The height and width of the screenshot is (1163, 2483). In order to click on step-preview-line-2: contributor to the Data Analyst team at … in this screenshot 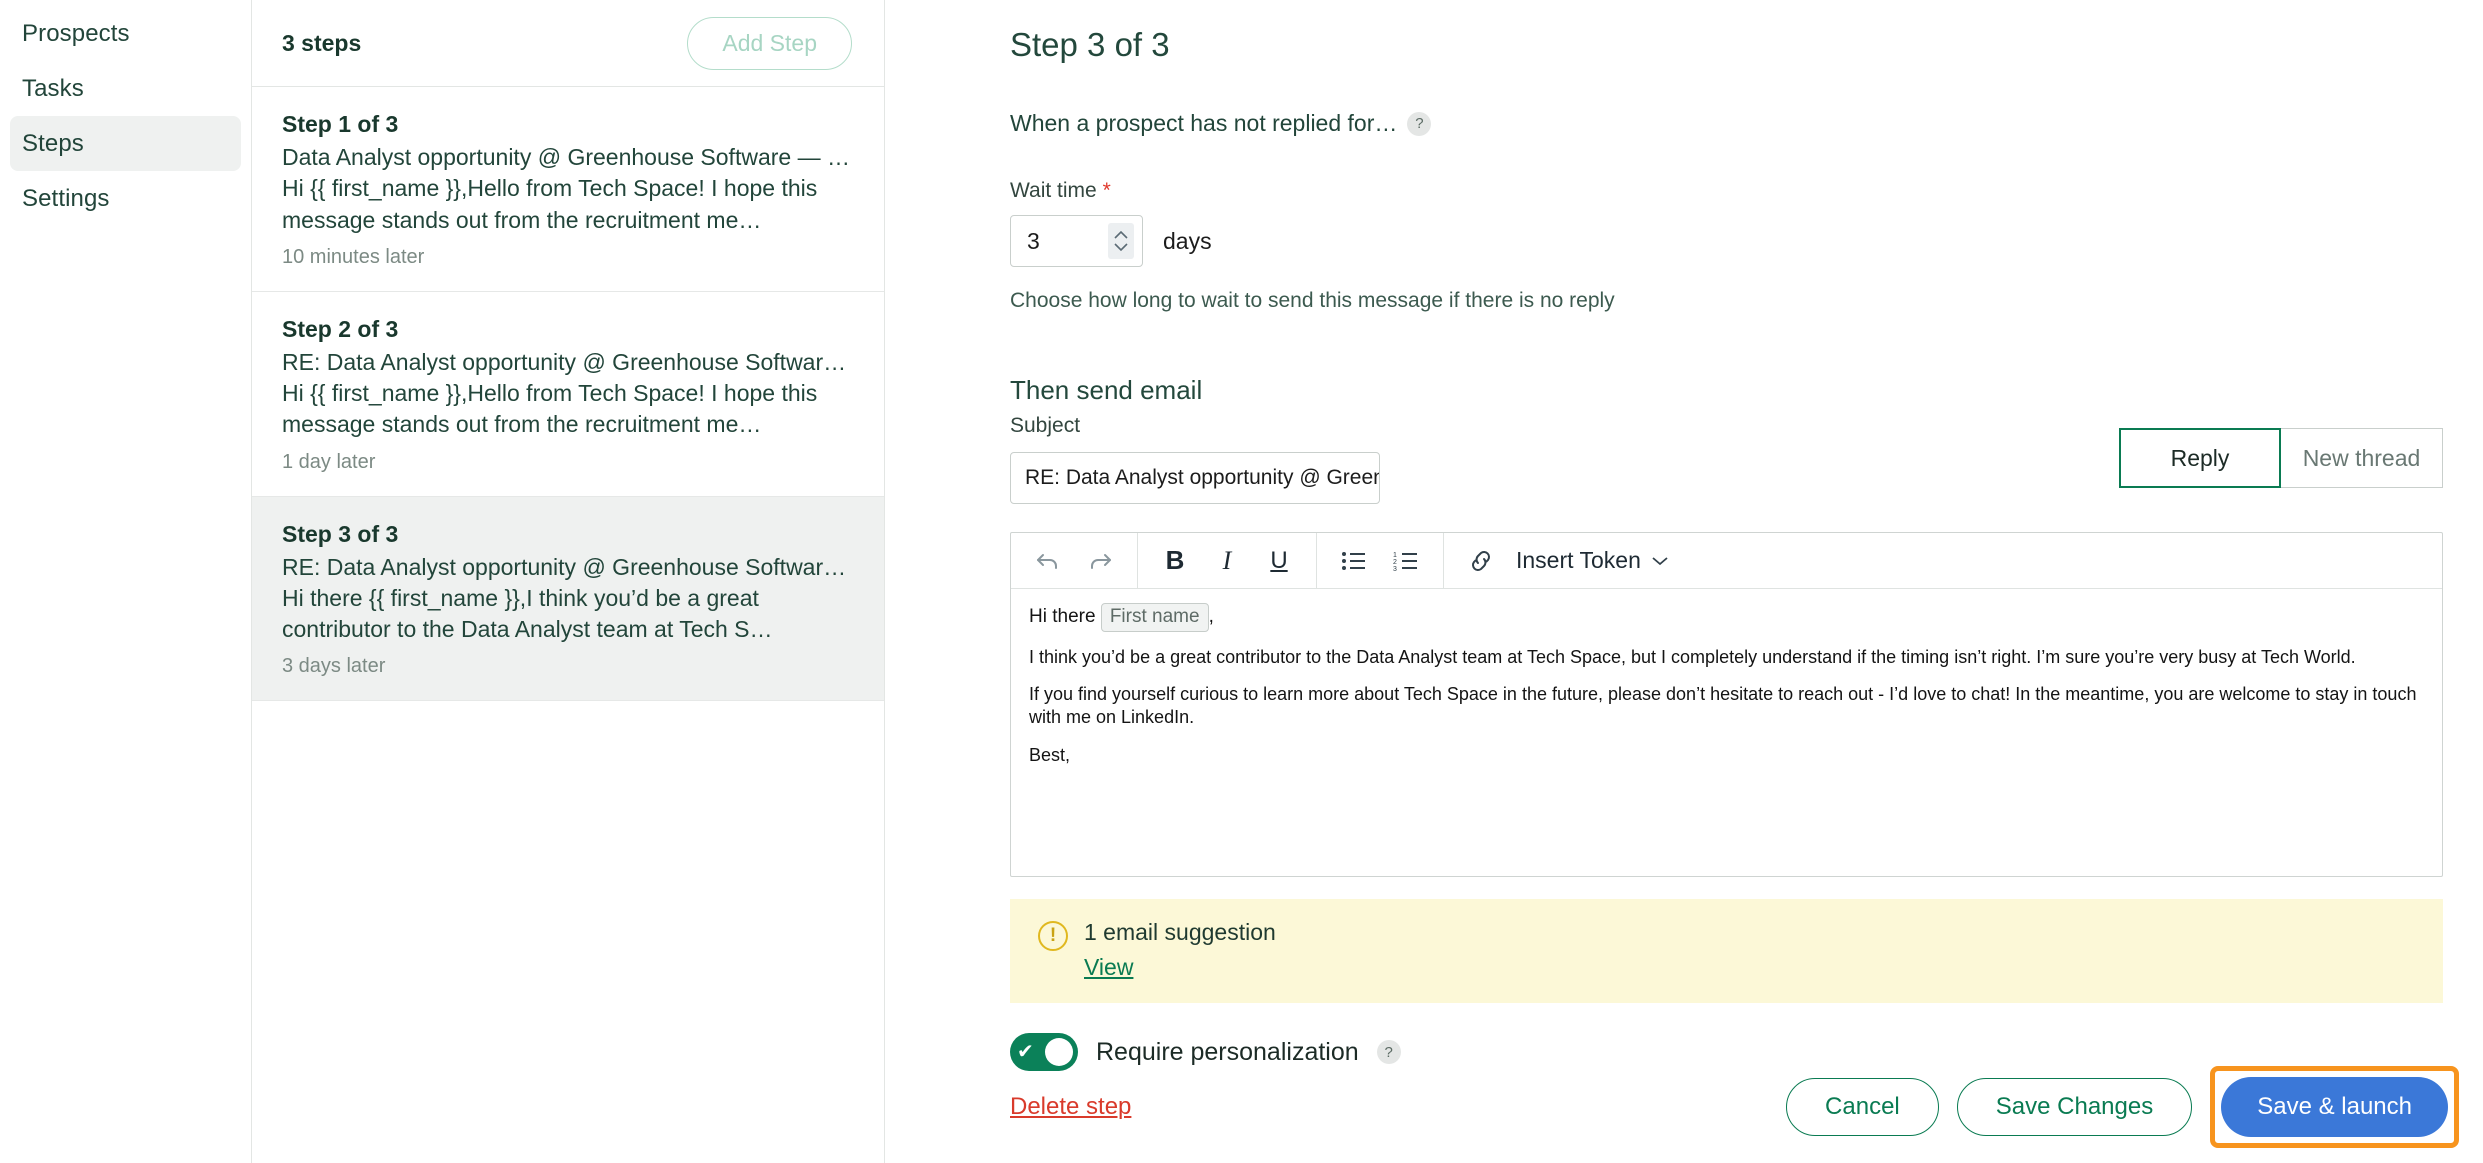, I will do `click(527, 629)`.